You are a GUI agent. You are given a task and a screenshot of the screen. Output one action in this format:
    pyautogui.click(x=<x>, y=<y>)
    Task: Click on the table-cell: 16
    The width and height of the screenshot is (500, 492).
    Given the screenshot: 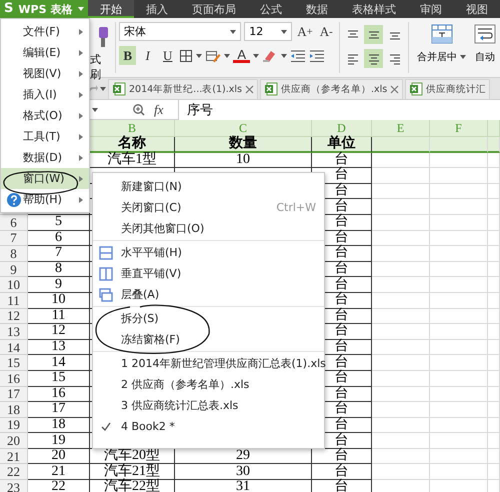 What is the action you would take?
    pyautogui.click(x=59, y=394)
    